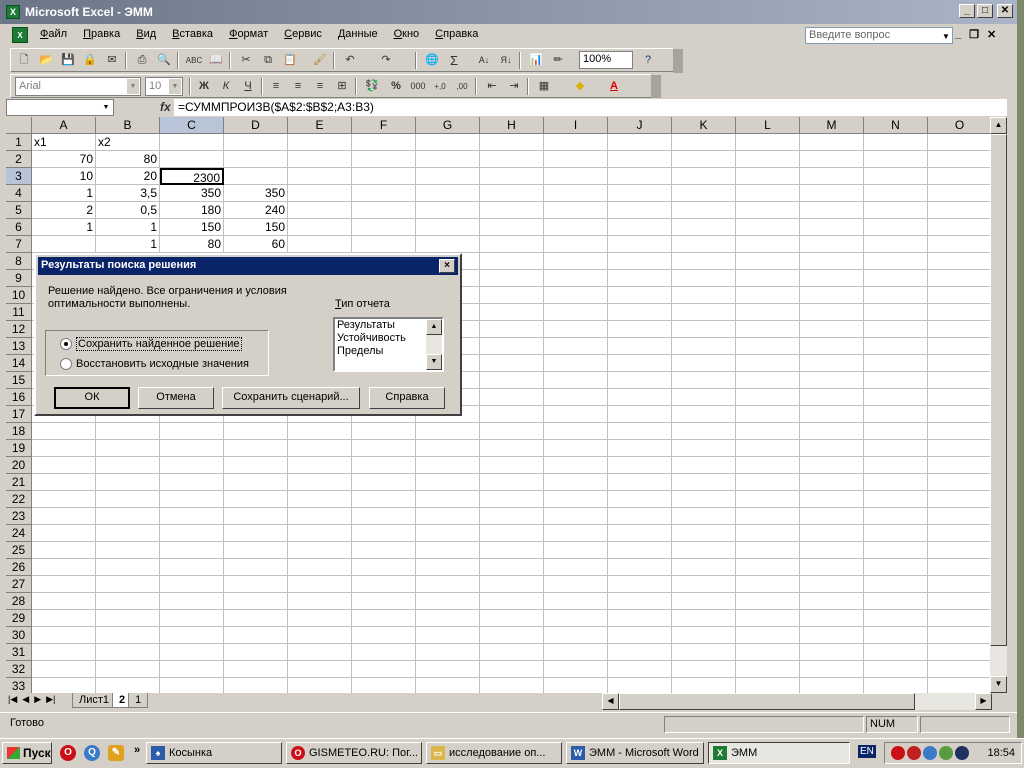 This screenshot has width=1024, height=768. What do you see at coordinates (832, 516) in the screenshot?
I see `cell-m23` at bounding box center [832, 516].